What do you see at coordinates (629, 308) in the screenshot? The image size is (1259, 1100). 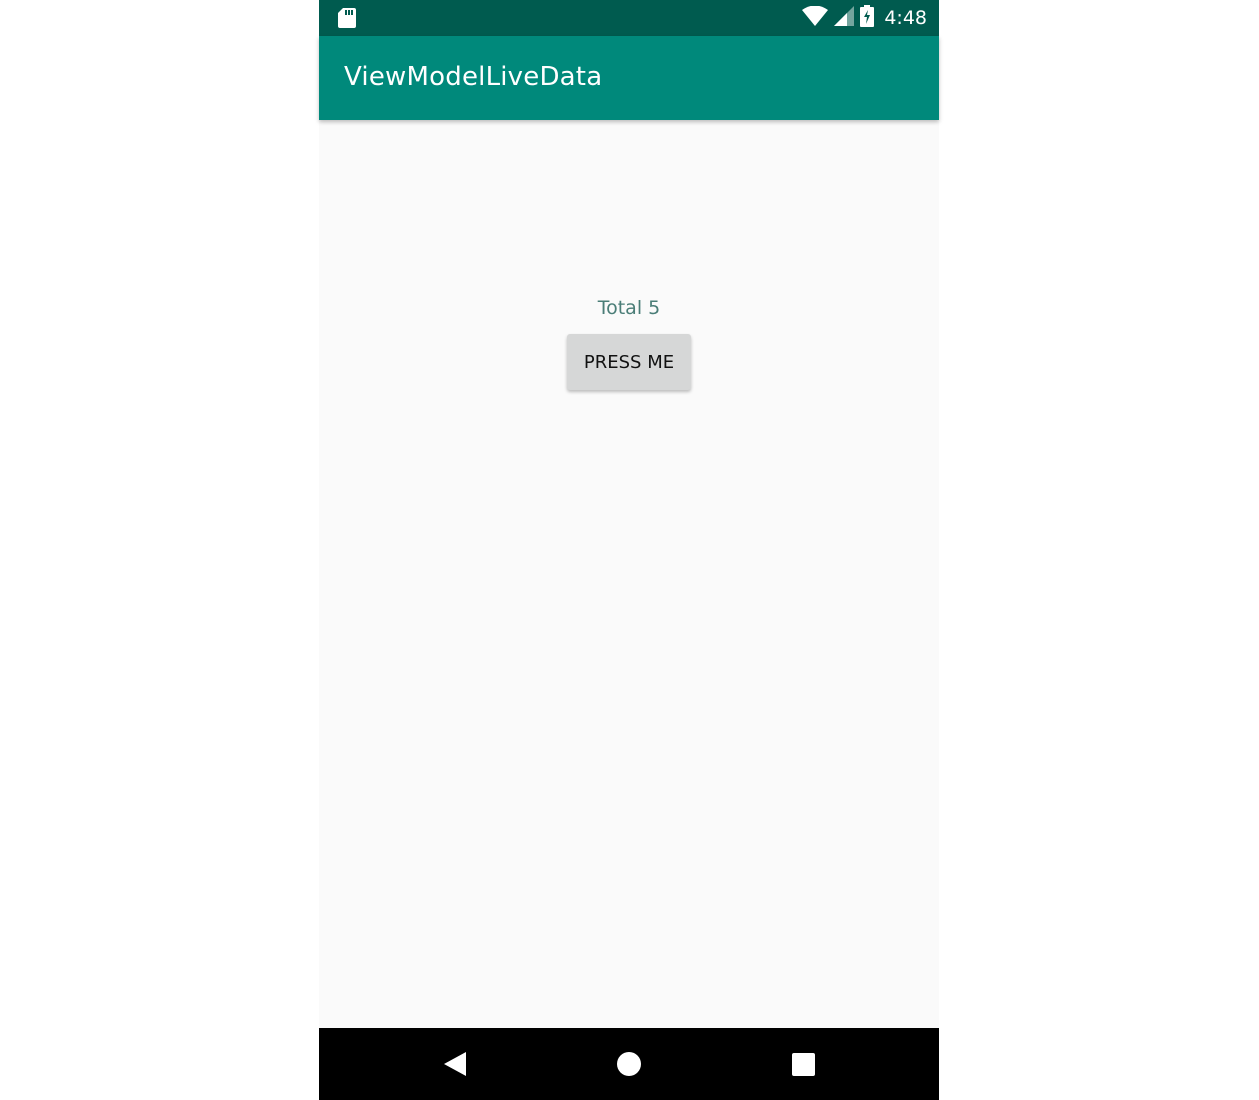 I see `total-text: Total 5` at bounding box center [629, 308].